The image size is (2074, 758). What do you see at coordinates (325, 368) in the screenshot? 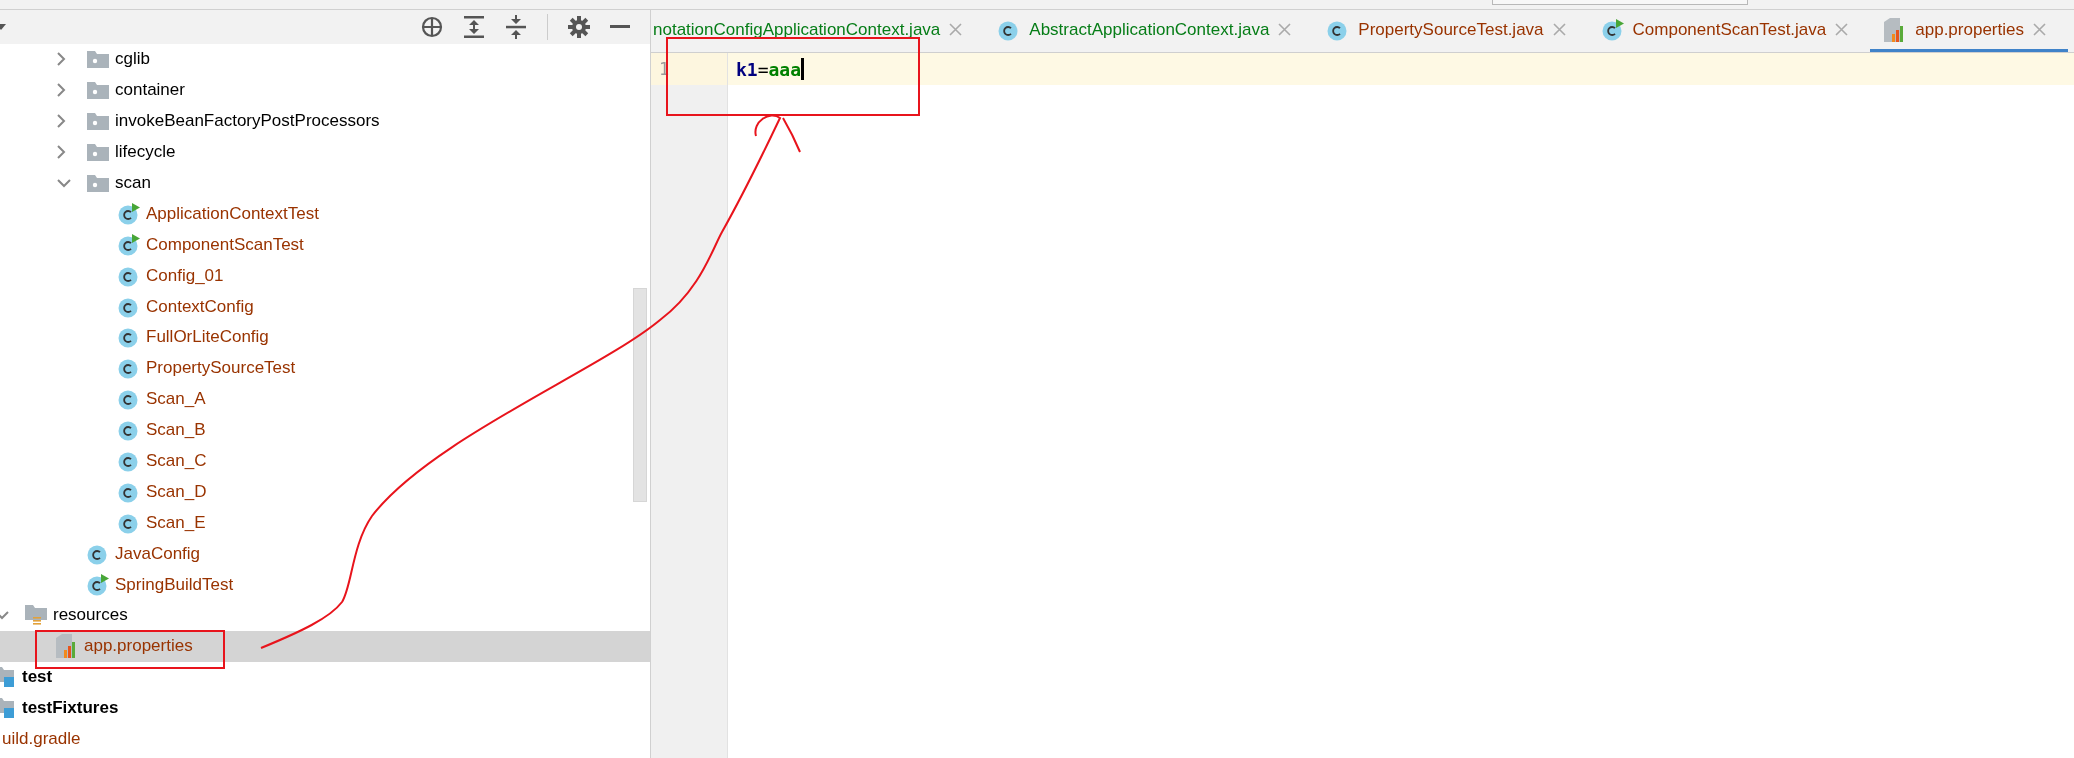
I see `tree-item: PropertySourceTest` at bounding box center [325, 368].